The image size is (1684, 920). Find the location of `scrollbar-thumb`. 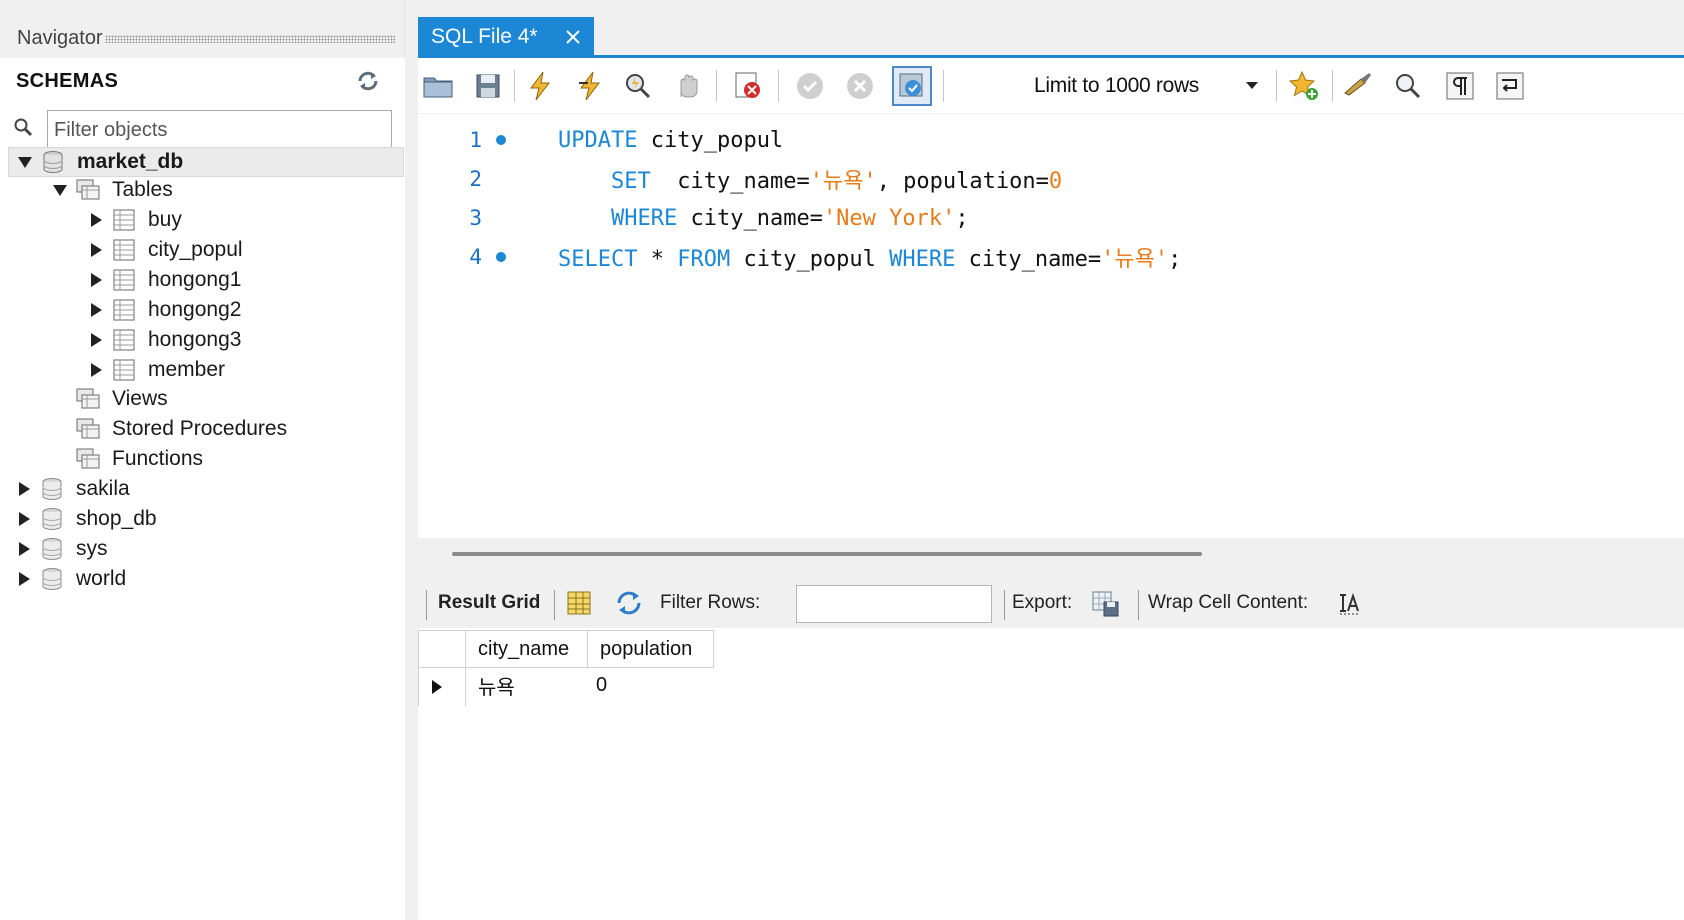

scrollbar-thumb is located at coordinates (827, 554).